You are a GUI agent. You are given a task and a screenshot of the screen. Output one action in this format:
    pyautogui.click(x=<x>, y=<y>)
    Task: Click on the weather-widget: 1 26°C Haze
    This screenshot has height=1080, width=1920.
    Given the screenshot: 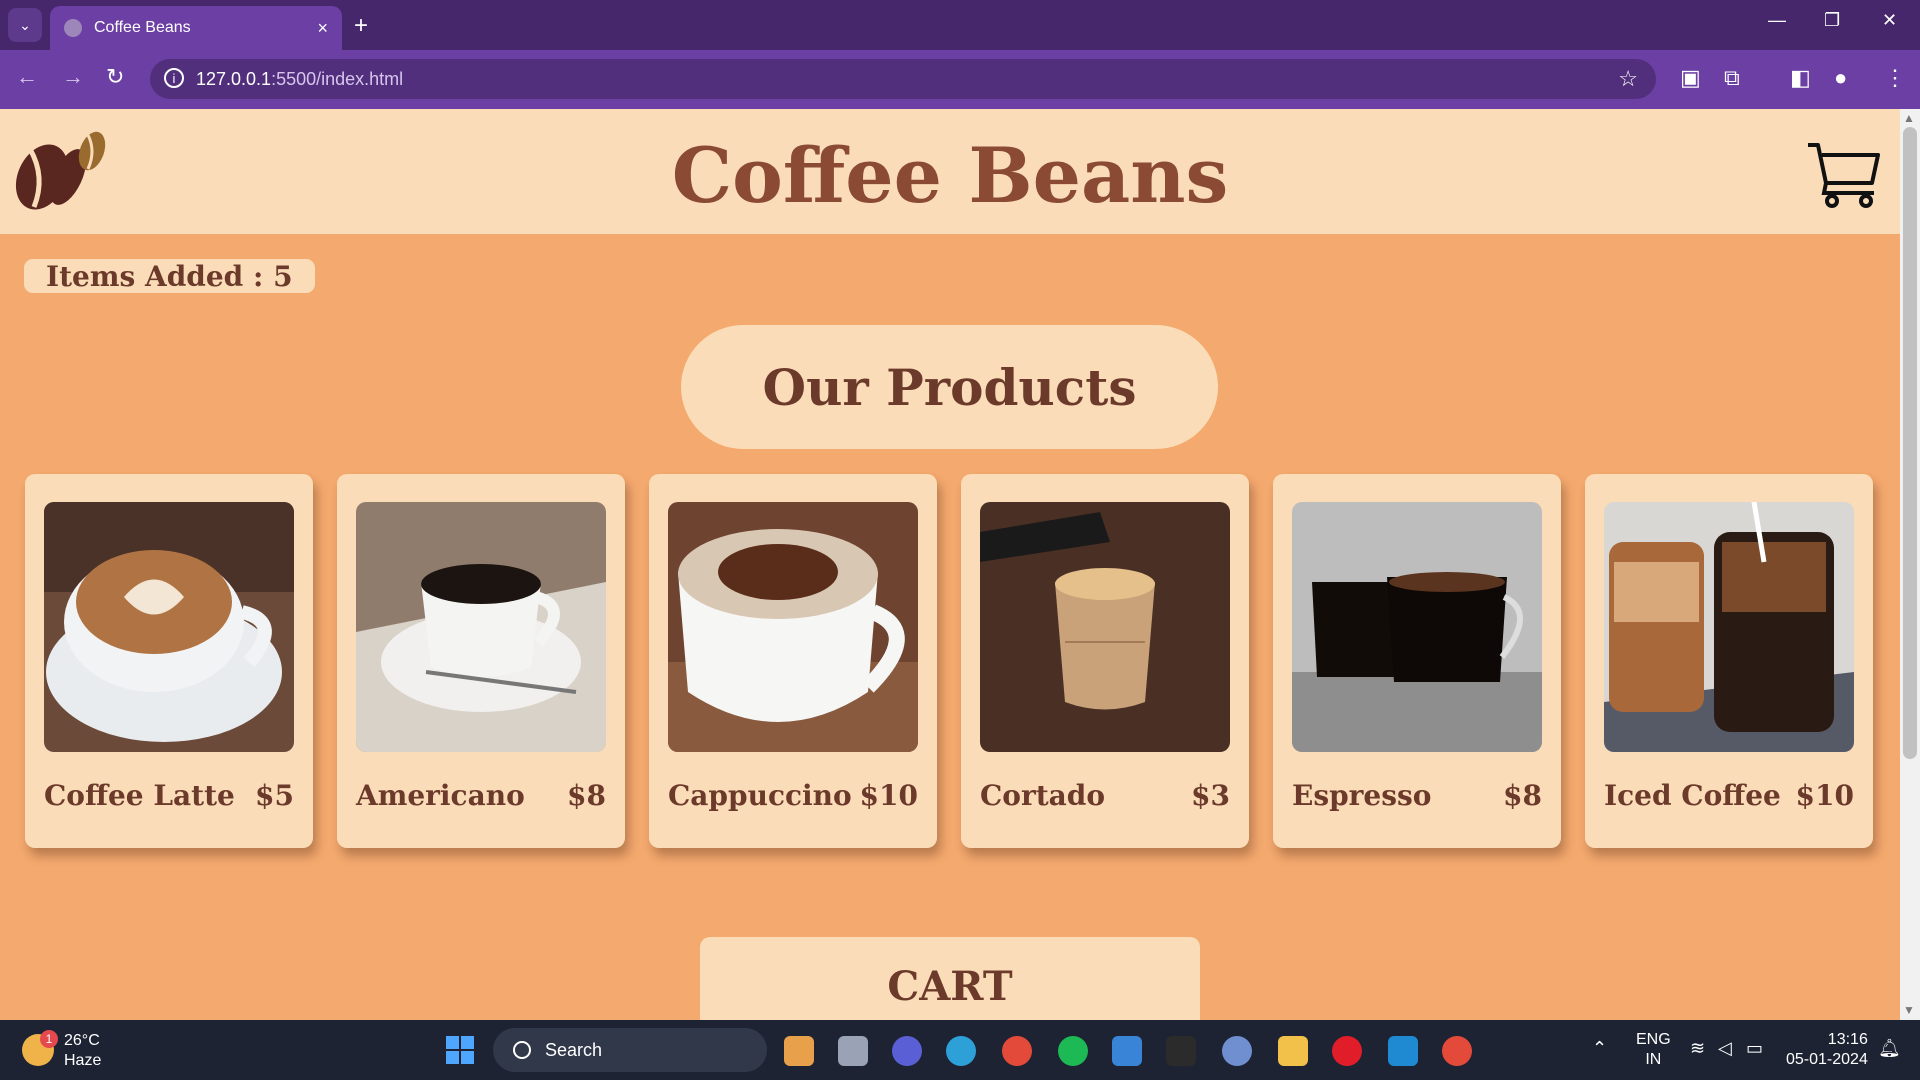 What is the action you would take?
    pyautogui.click(x=62, y=1050)
    